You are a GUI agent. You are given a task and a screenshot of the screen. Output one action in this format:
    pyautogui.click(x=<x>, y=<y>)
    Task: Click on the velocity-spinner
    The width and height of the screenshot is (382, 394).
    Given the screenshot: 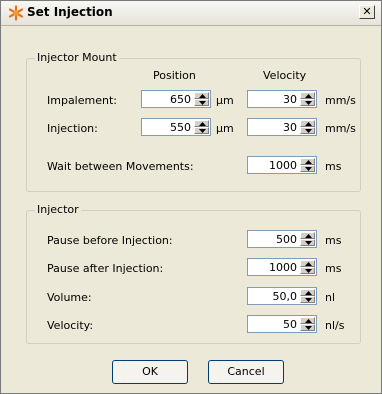 What is the action you would take?
    pyautogui.click(x=307, y=324)
    